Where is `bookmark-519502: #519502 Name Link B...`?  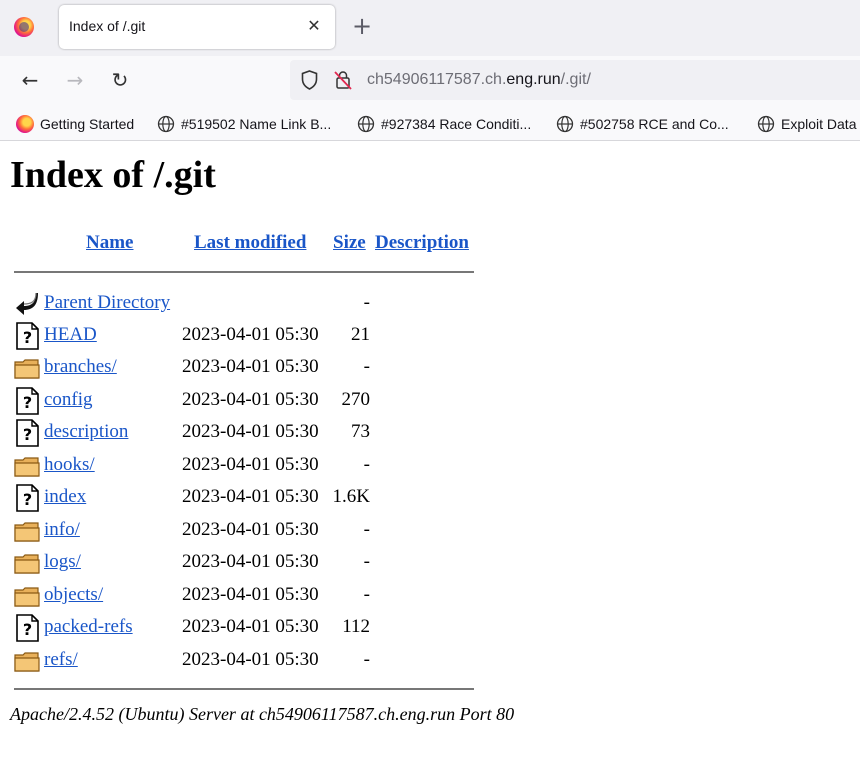
bookmark-519502: #519502 Name Link B... is located at coordinates (244, 124).